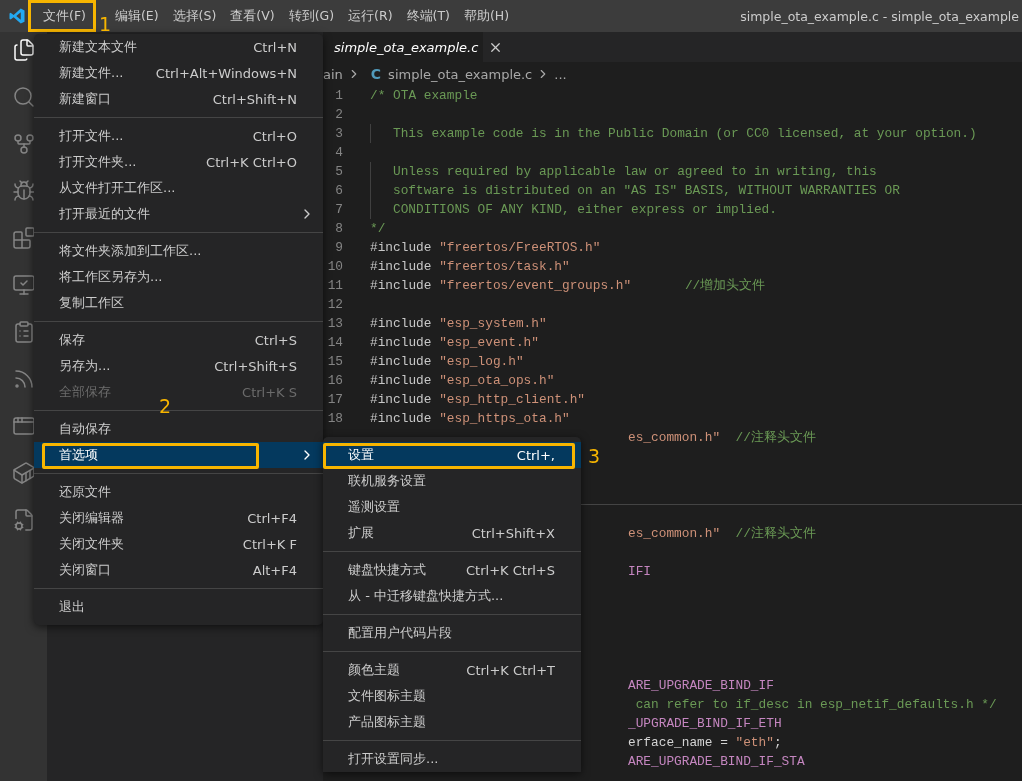 This screenshot has width=1022, height=781. What do you see at coordinates (376, 74) in the screenshot?
I see `file-type-label: C` at bounding box center [376, 74].